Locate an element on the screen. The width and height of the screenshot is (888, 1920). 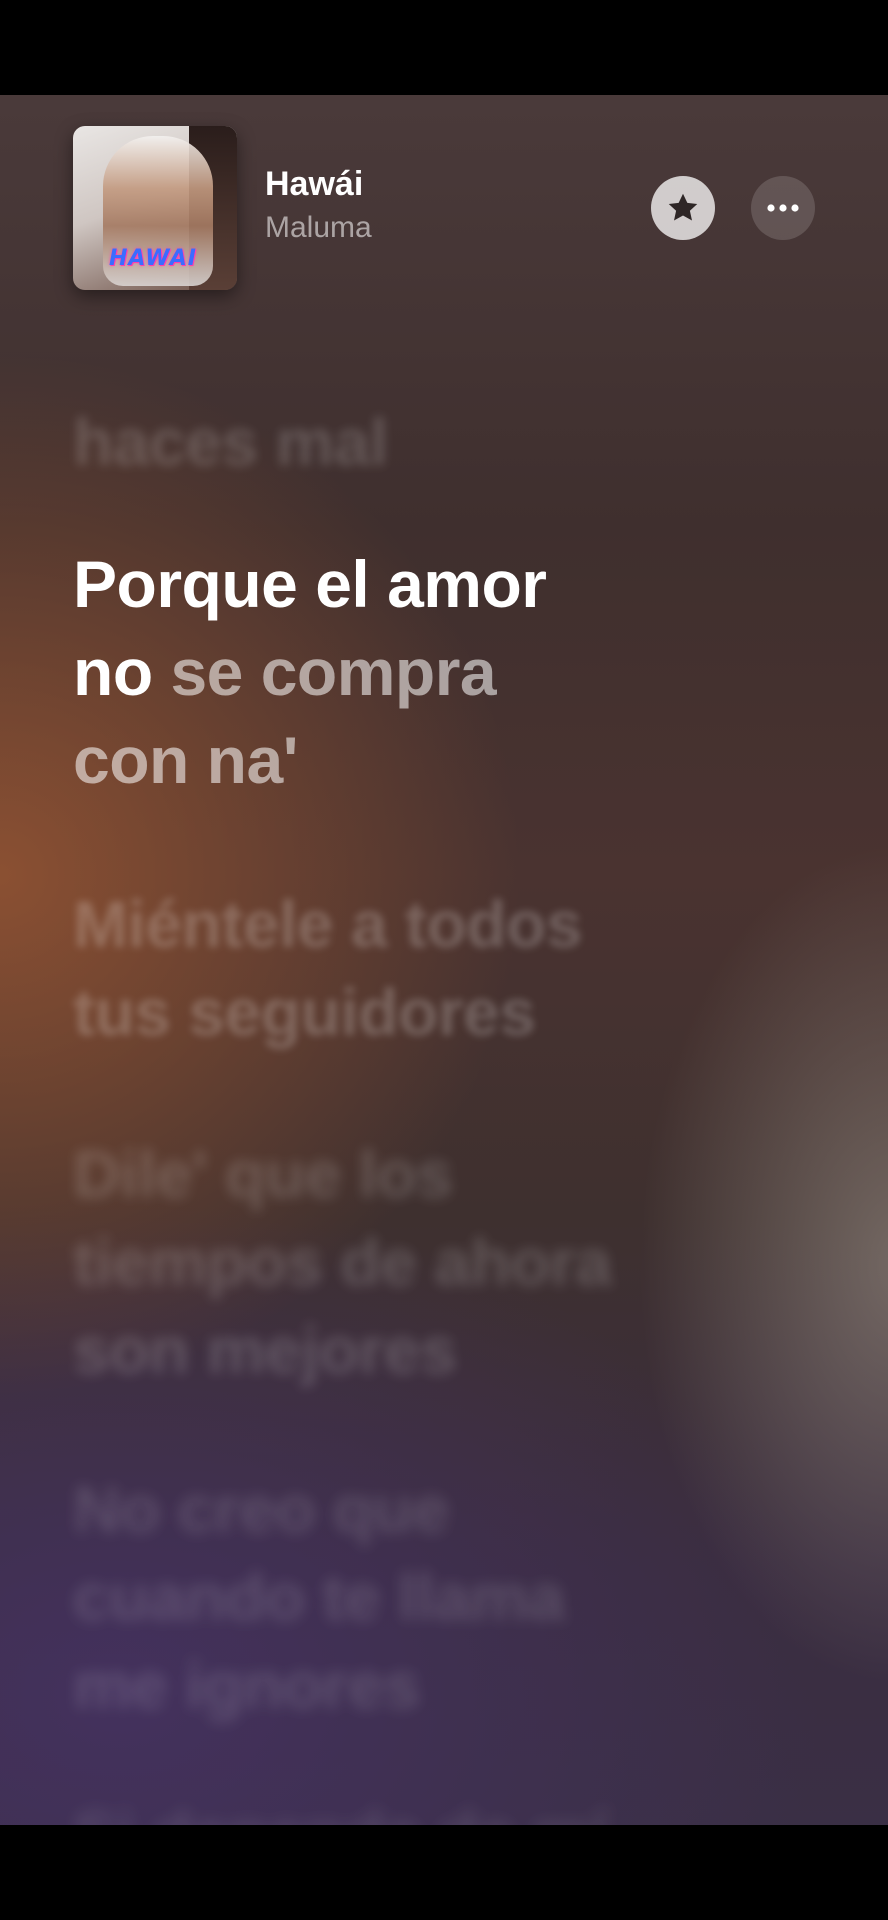
lyric-line-upcoming: Si depende de mí is located at coordinates (340, 1807).